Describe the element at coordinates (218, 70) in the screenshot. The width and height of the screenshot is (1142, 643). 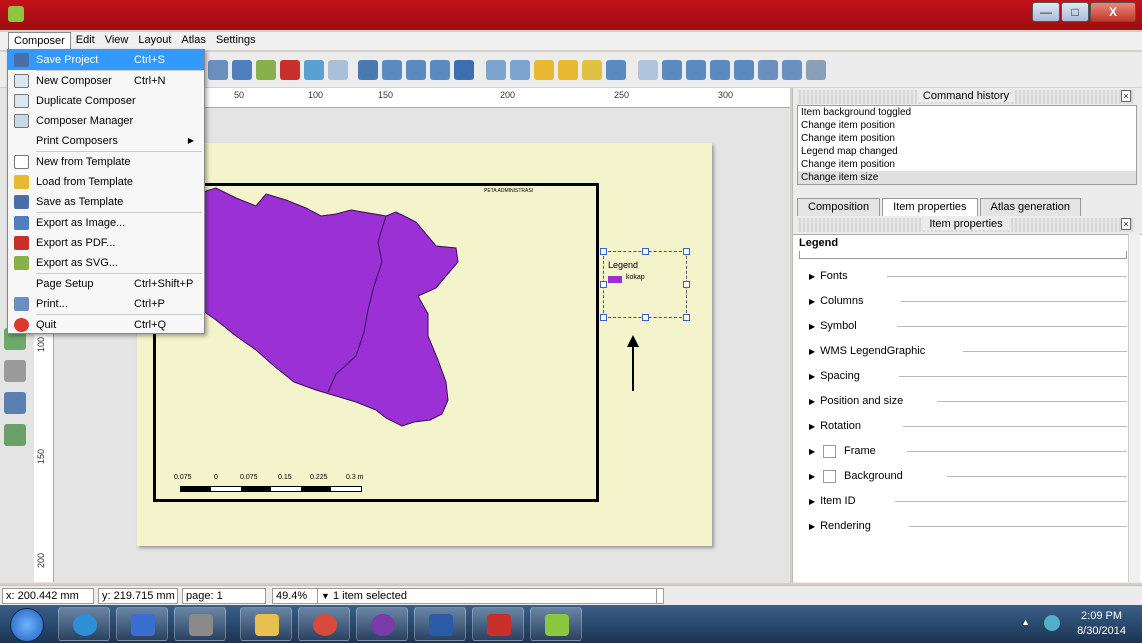
I see `print-icon` at that location.